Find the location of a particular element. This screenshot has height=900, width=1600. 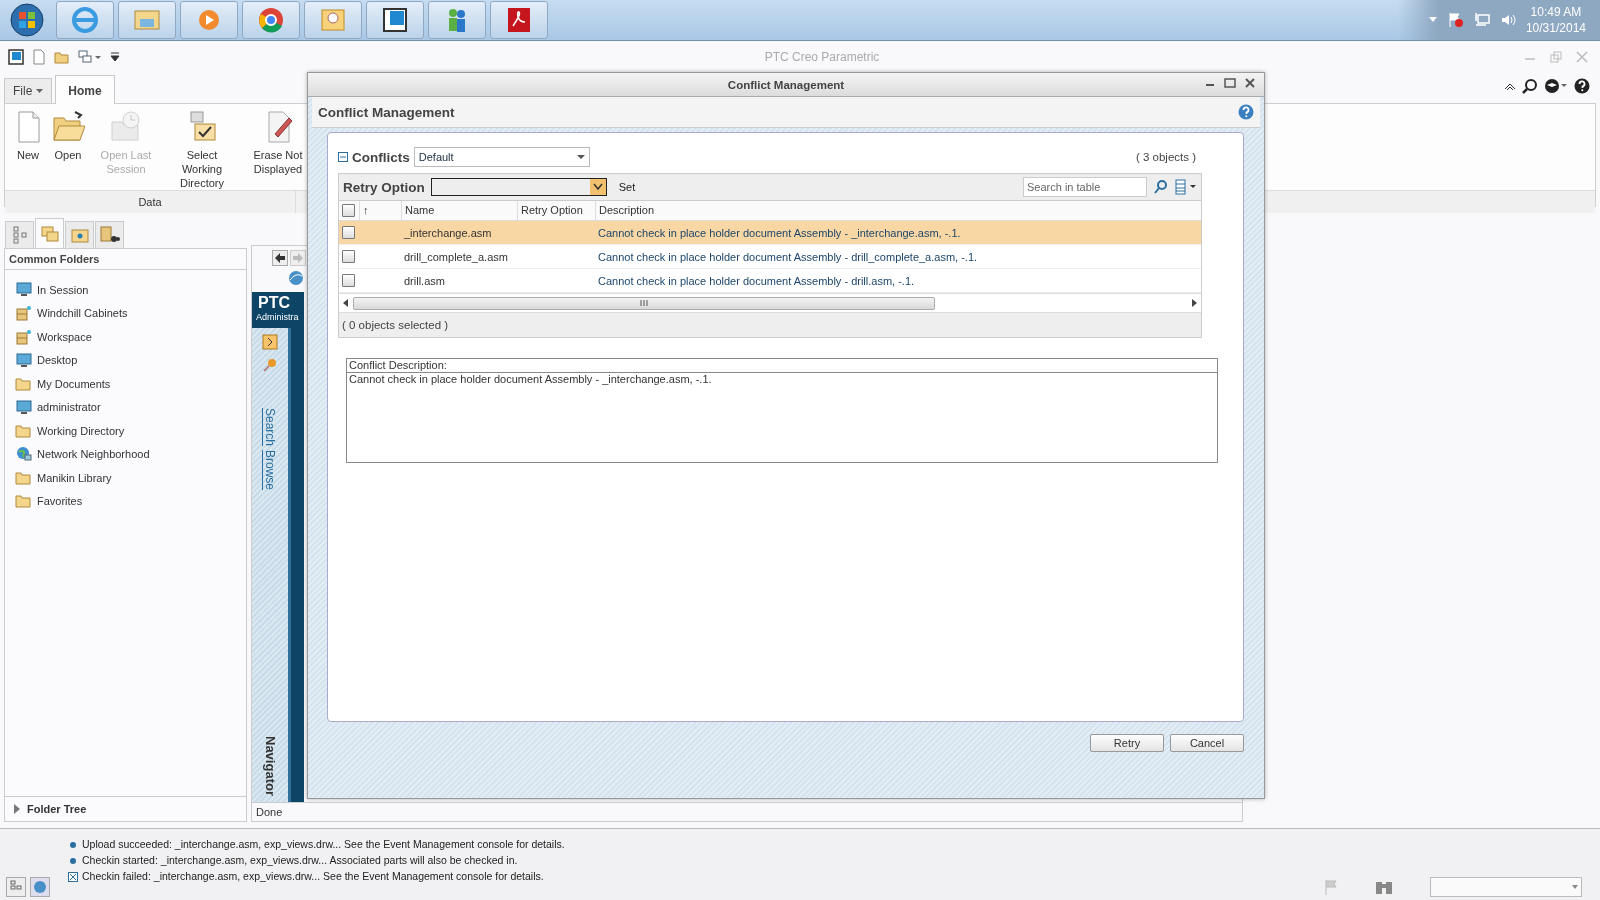

status-message: Checkin started: _interchange.asm, exp_views.drw... Associated parts will also be checked in. is located at coordinates (300, 860).